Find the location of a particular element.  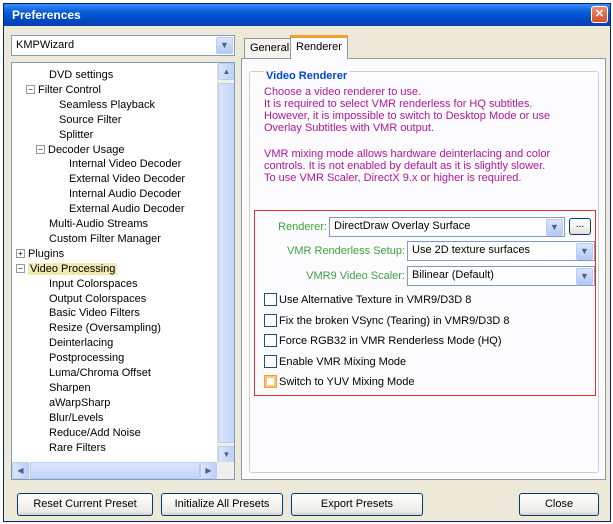

tree-item: Resize (Oversampling) is located at coordinates (105, 328).